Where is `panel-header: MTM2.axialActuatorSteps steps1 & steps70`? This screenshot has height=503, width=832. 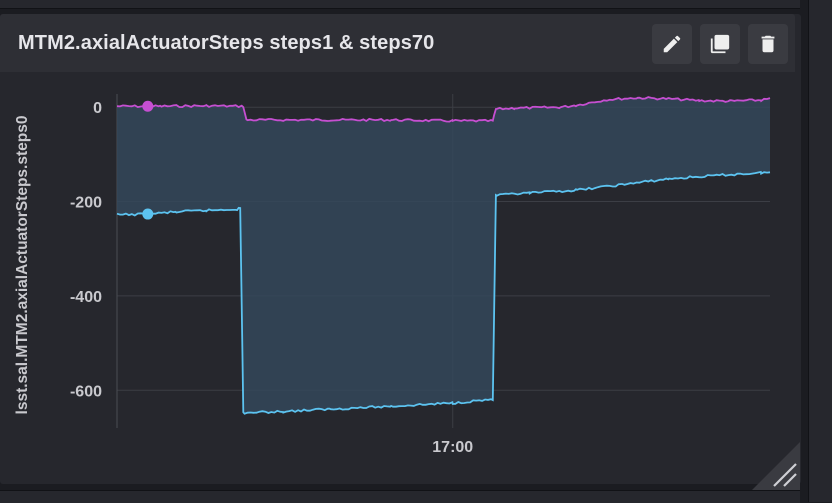
panel-header: MTM2.axialActuatorSteps steps1 & steps70 is located at coordinates (397, 43).